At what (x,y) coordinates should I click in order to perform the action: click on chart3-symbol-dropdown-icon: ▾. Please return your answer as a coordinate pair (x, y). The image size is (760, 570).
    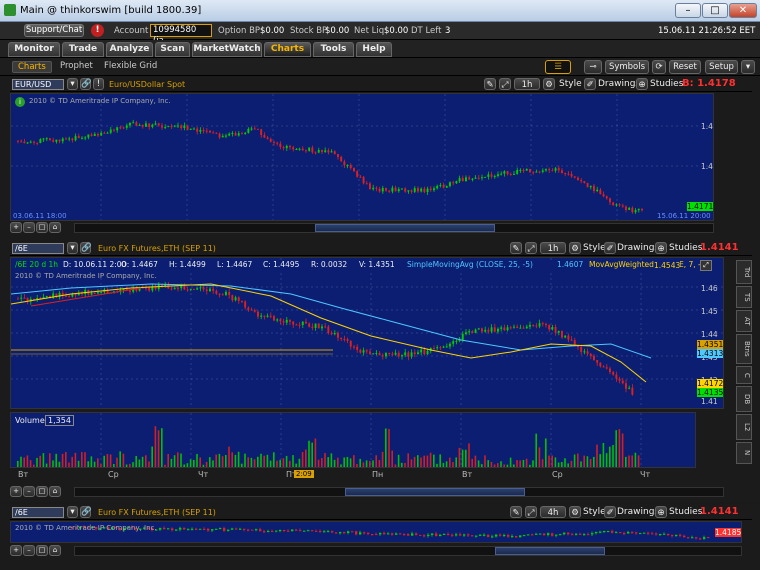
    Looking at the image, I should click on (72, 512).